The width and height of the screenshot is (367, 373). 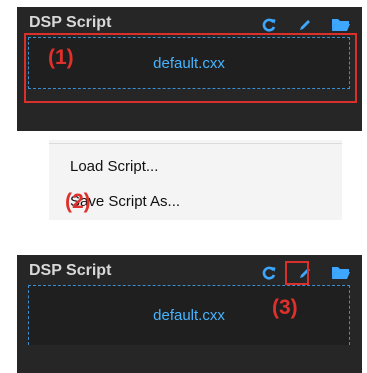 What do you see at coordinates (341, 273) in the screenshot?
I see `folder-icon` at bounding box center [341, 273].